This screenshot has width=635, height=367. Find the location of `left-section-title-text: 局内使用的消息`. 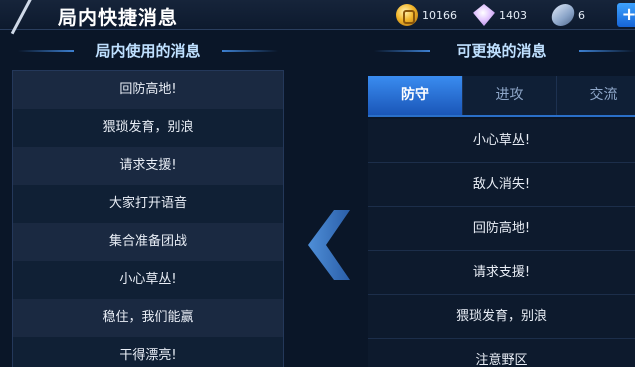

left-section-title-text: 局内使用的消息 is located at coordinates (148, 51).